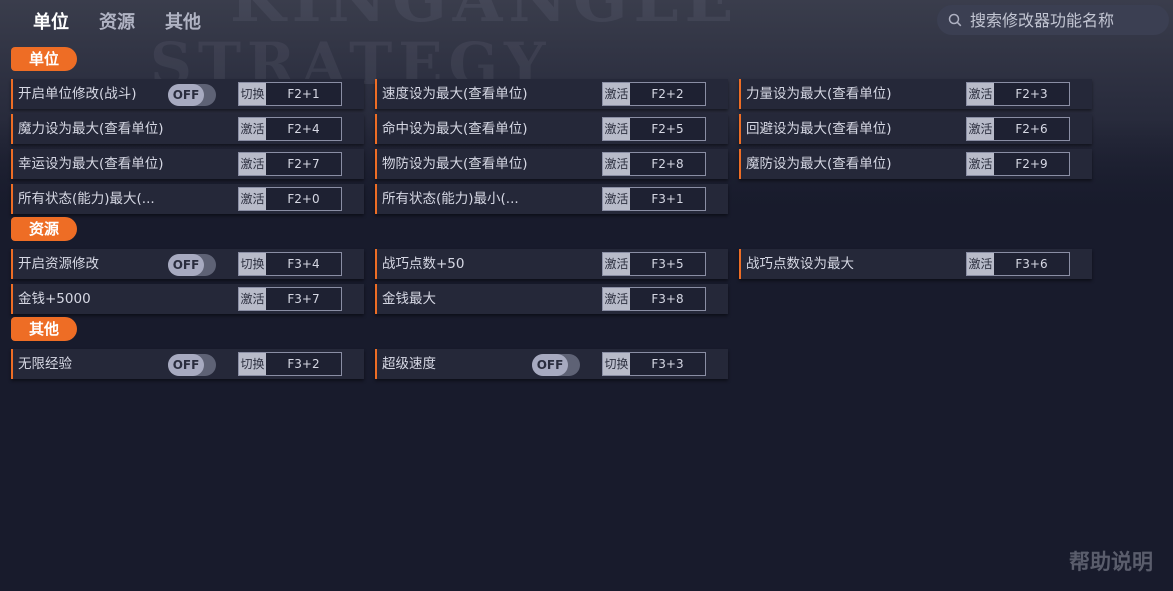  I want to click on hotkey-box: 激活 F3+1, so click(654, 199).